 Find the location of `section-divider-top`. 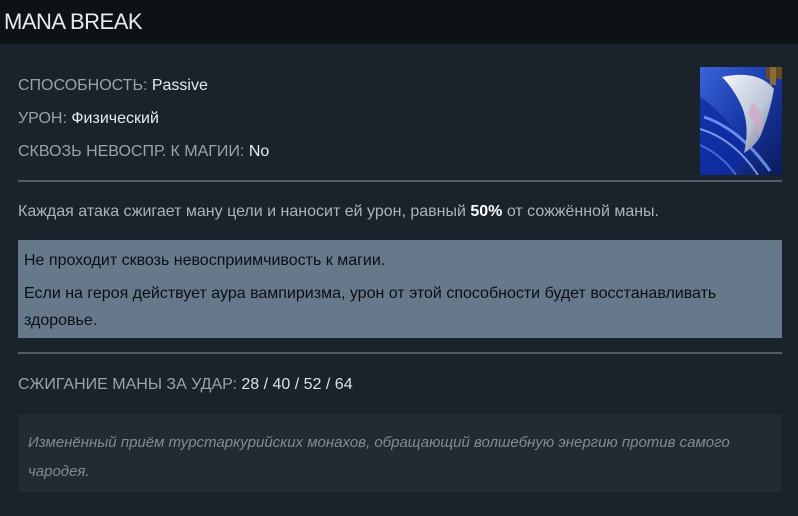

section-divider-top is located at coordinates (400, 181).